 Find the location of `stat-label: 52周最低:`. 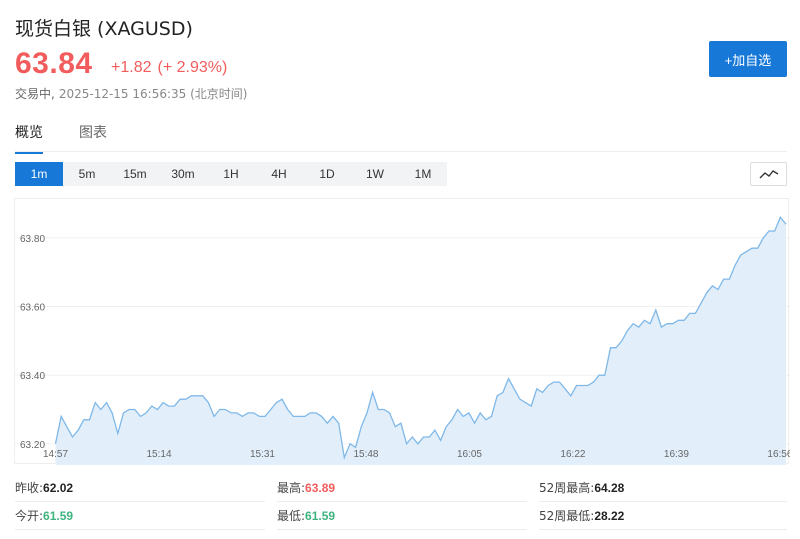

stat-label: 52周最低: is located at coordinates (567, 516).